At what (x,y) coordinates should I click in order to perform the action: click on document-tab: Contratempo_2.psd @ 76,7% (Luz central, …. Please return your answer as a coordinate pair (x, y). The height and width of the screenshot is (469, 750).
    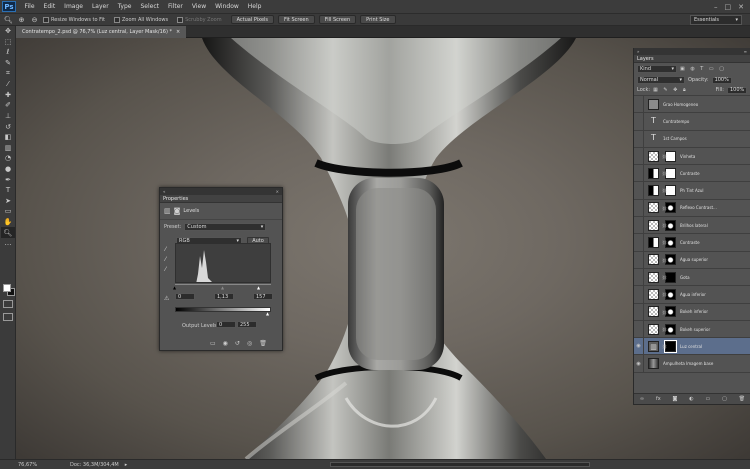
    Looking at the image, I should click on (101, 32).